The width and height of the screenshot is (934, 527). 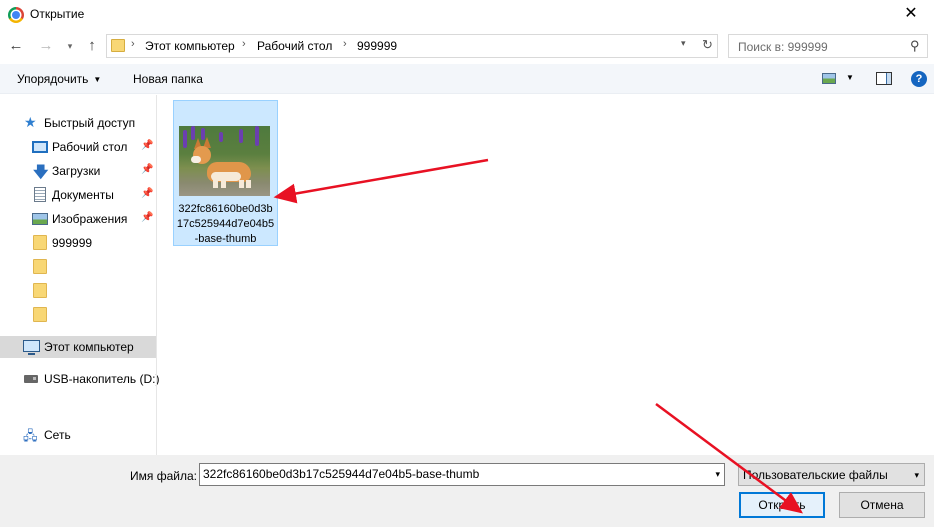 I want to click on open-button: Открыть, so click(x=782, y=505).